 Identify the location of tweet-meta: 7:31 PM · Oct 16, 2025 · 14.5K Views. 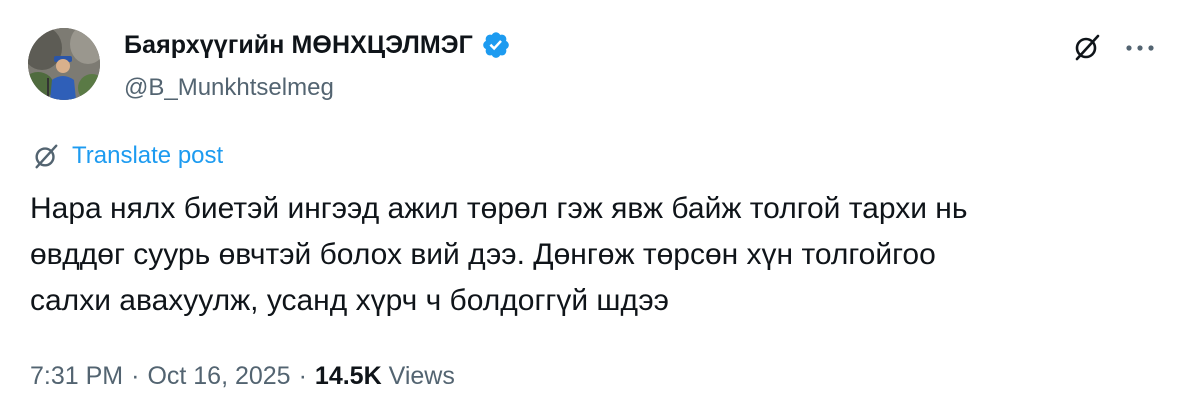
(242, 376).